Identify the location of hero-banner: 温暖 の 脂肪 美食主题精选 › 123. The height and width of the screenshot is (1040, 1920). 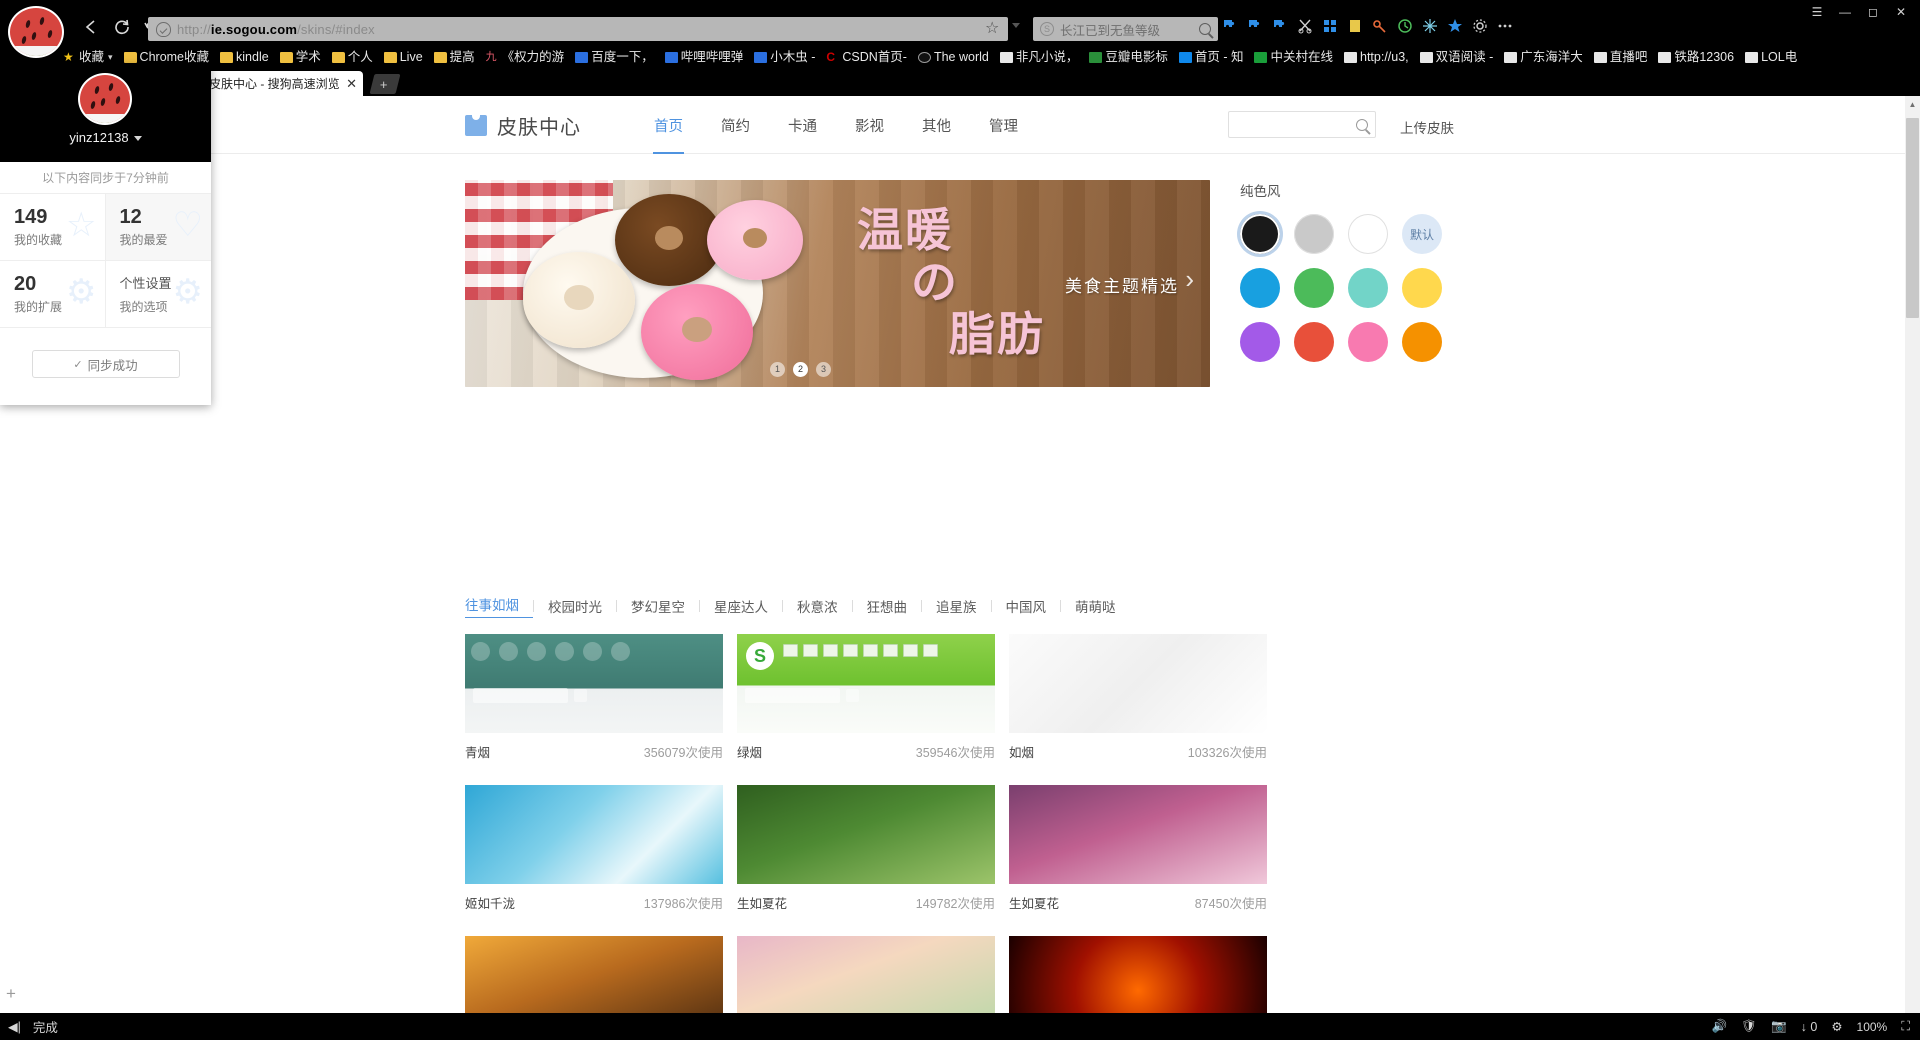
(837, 283).